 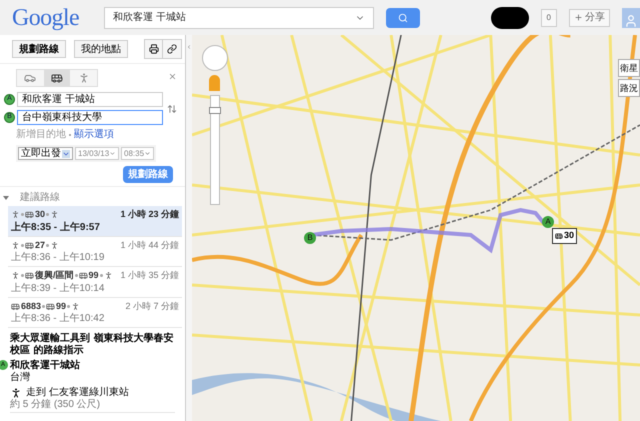 What do you see at coordinates (172, 109) in the screenshot?
I see `swap-icon` at bounding box center [172, 109].